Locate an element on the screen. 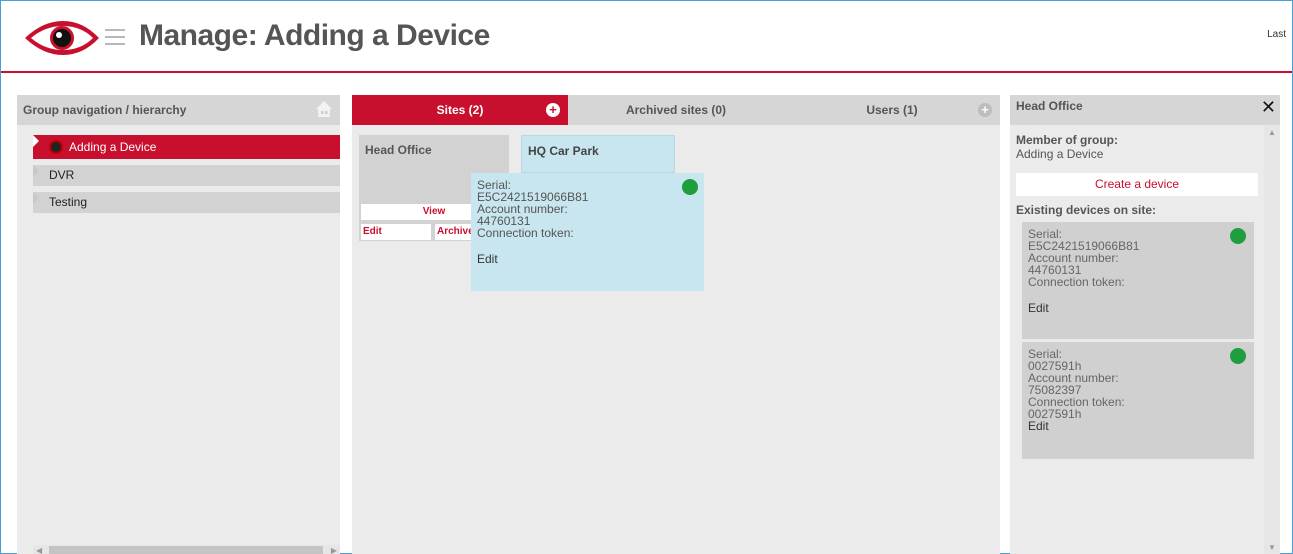 The height and width of the screenshot is (554, 1293). existing-devices-label: Existing devices on site: is located at coordinates (1086, 210).